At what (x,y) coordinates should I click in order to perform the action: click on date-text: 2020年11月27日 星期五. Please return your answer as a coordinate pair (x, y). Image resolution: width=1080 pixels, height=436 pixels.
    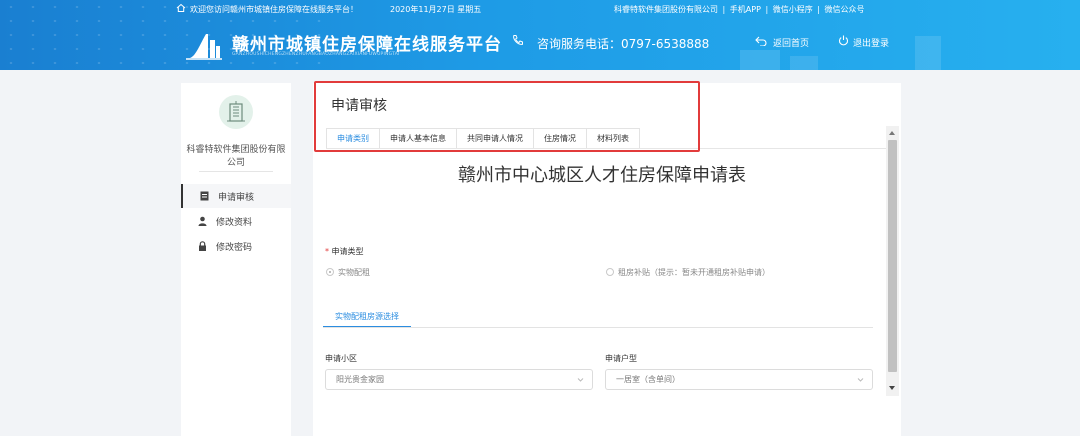
    Looking at the image, I should click on (436, 9).